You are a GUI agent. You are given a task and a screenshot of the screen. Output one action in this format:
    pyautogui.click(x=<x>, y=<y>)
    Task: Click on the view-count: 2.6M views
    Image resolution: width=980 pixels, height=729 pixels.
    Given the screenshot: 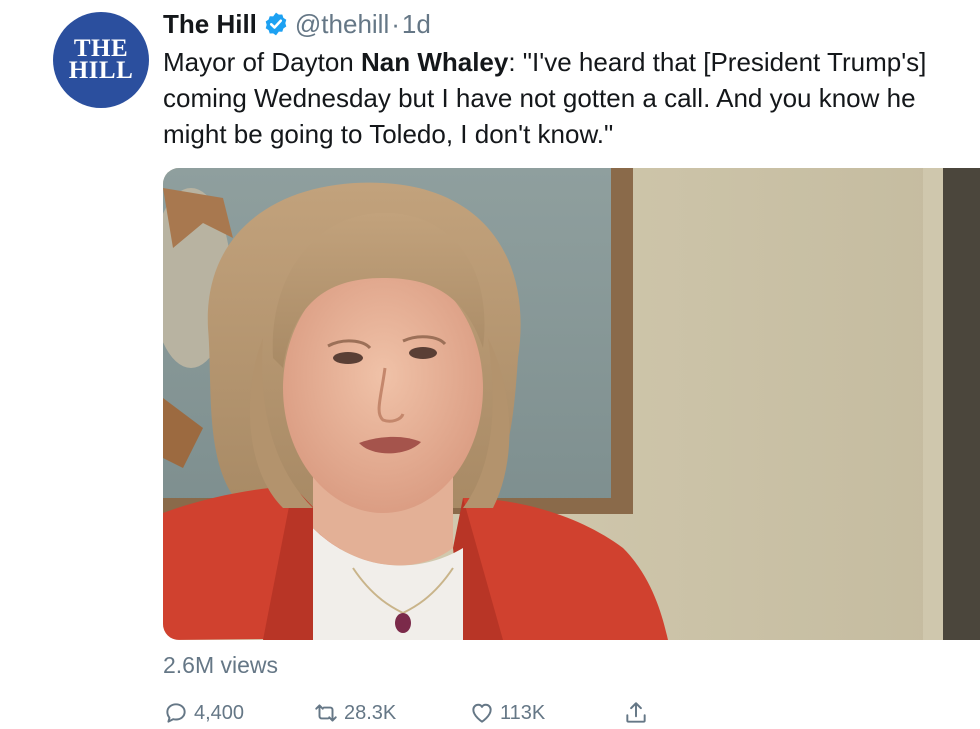 What is the action you would take?
    pyautogui.click(x=221, y=665)
    